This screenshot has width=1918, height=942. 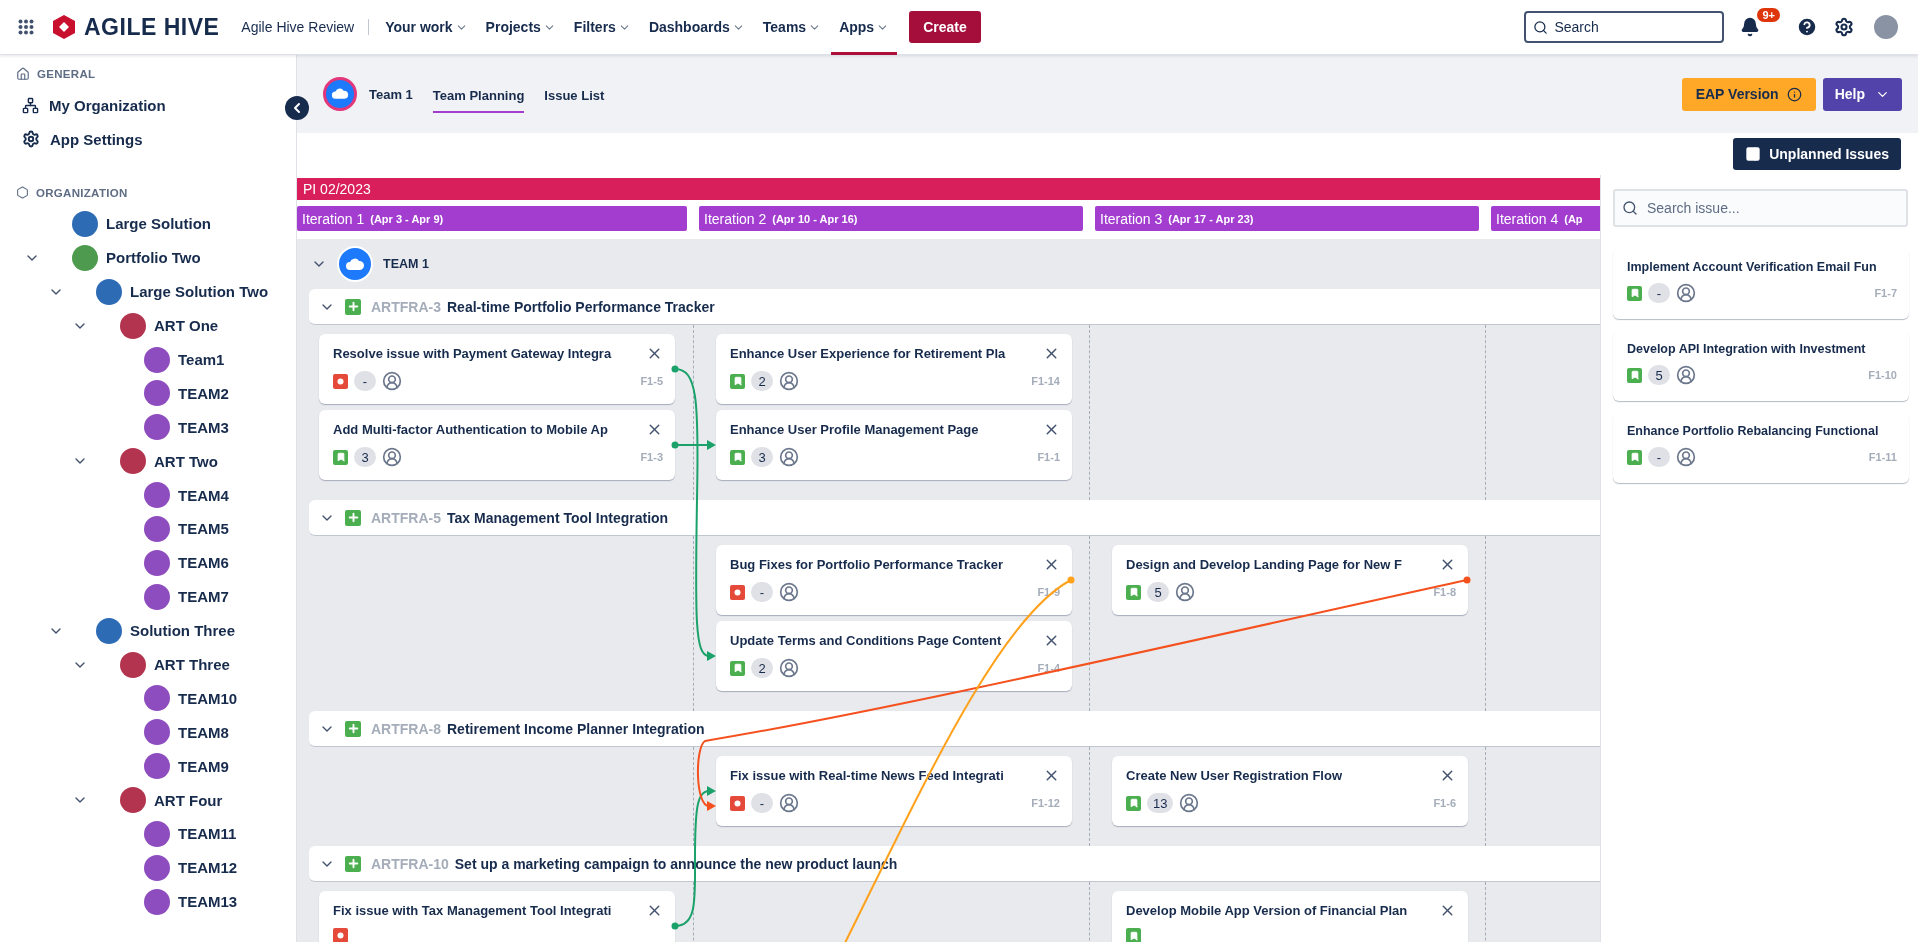 What do you see at coordinates (945, 27) in the screenshot?
I see `create-button: Create` at bounding box center [945, 27].